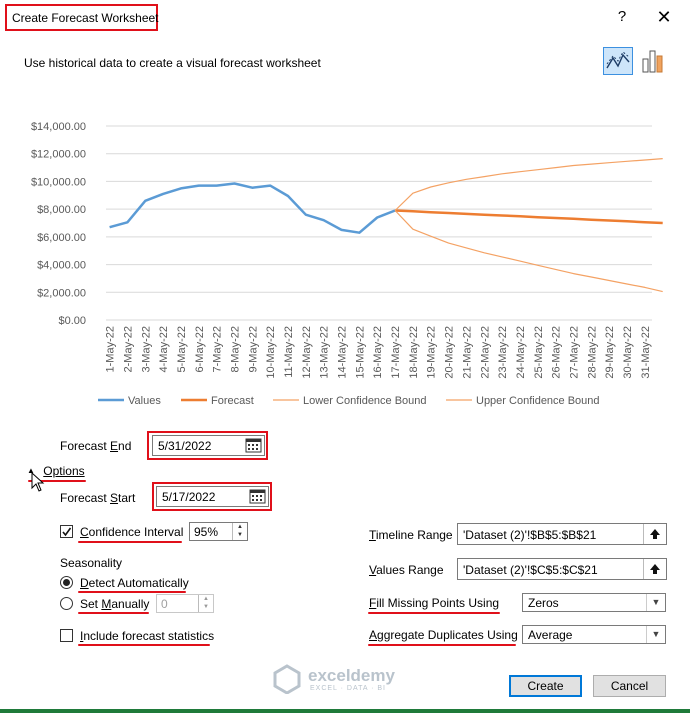  Describe the element at coordinates (66, 603) in the screenshot. I see `set-manually-radio` at that location.